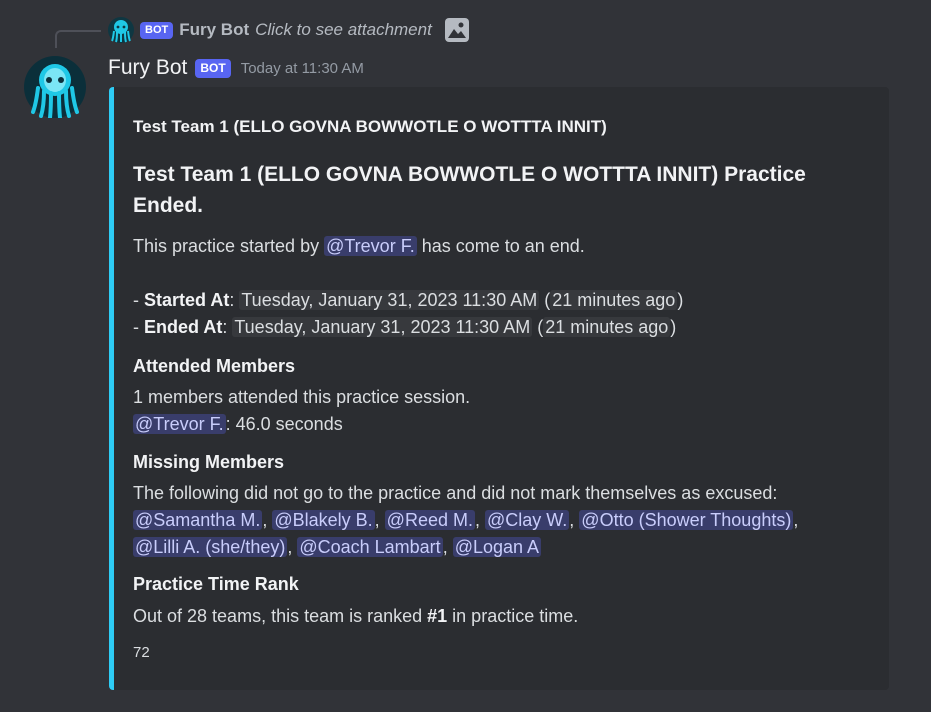  What do you see at coordinates (229, 246) in the screenshot?
I see `description-prefix: This practice started by` at bounding box center [229, 246].